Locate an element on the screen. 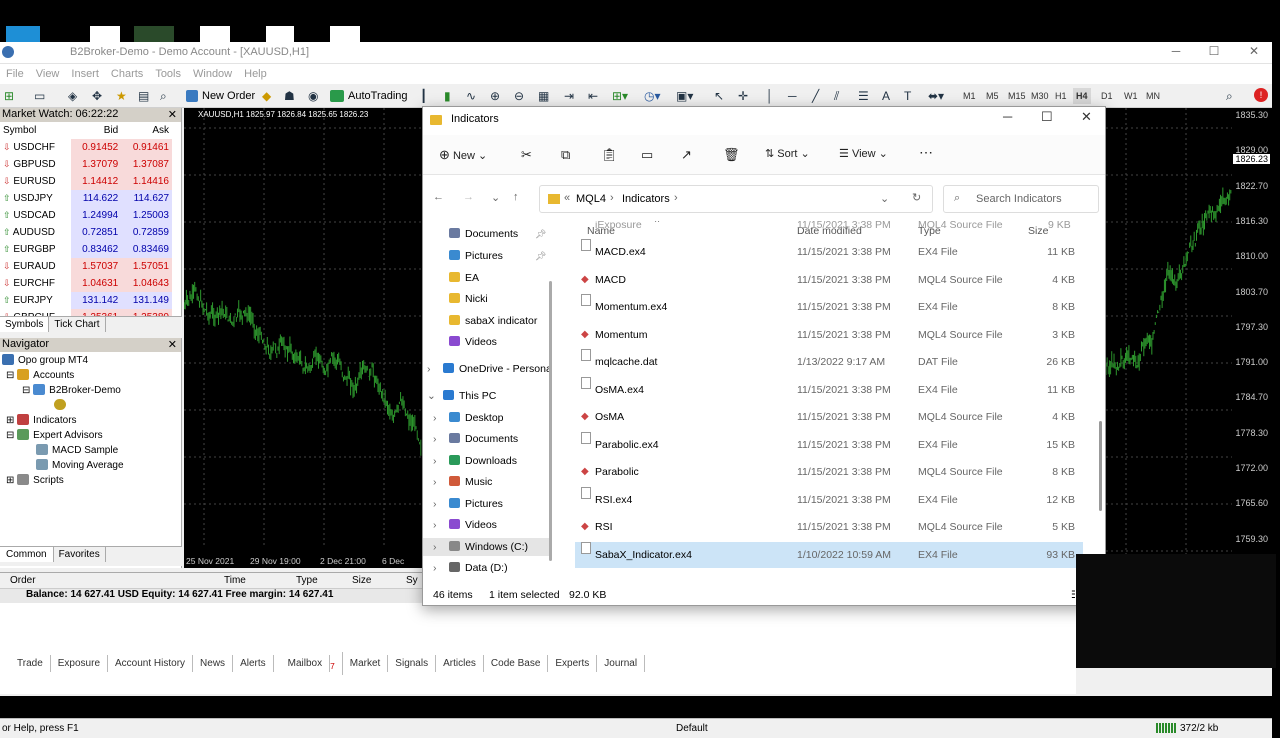 The width and height of the screenshot is (1280, 738). tab-tick-chart: Tick Chart is located at coordinates (77, 324).